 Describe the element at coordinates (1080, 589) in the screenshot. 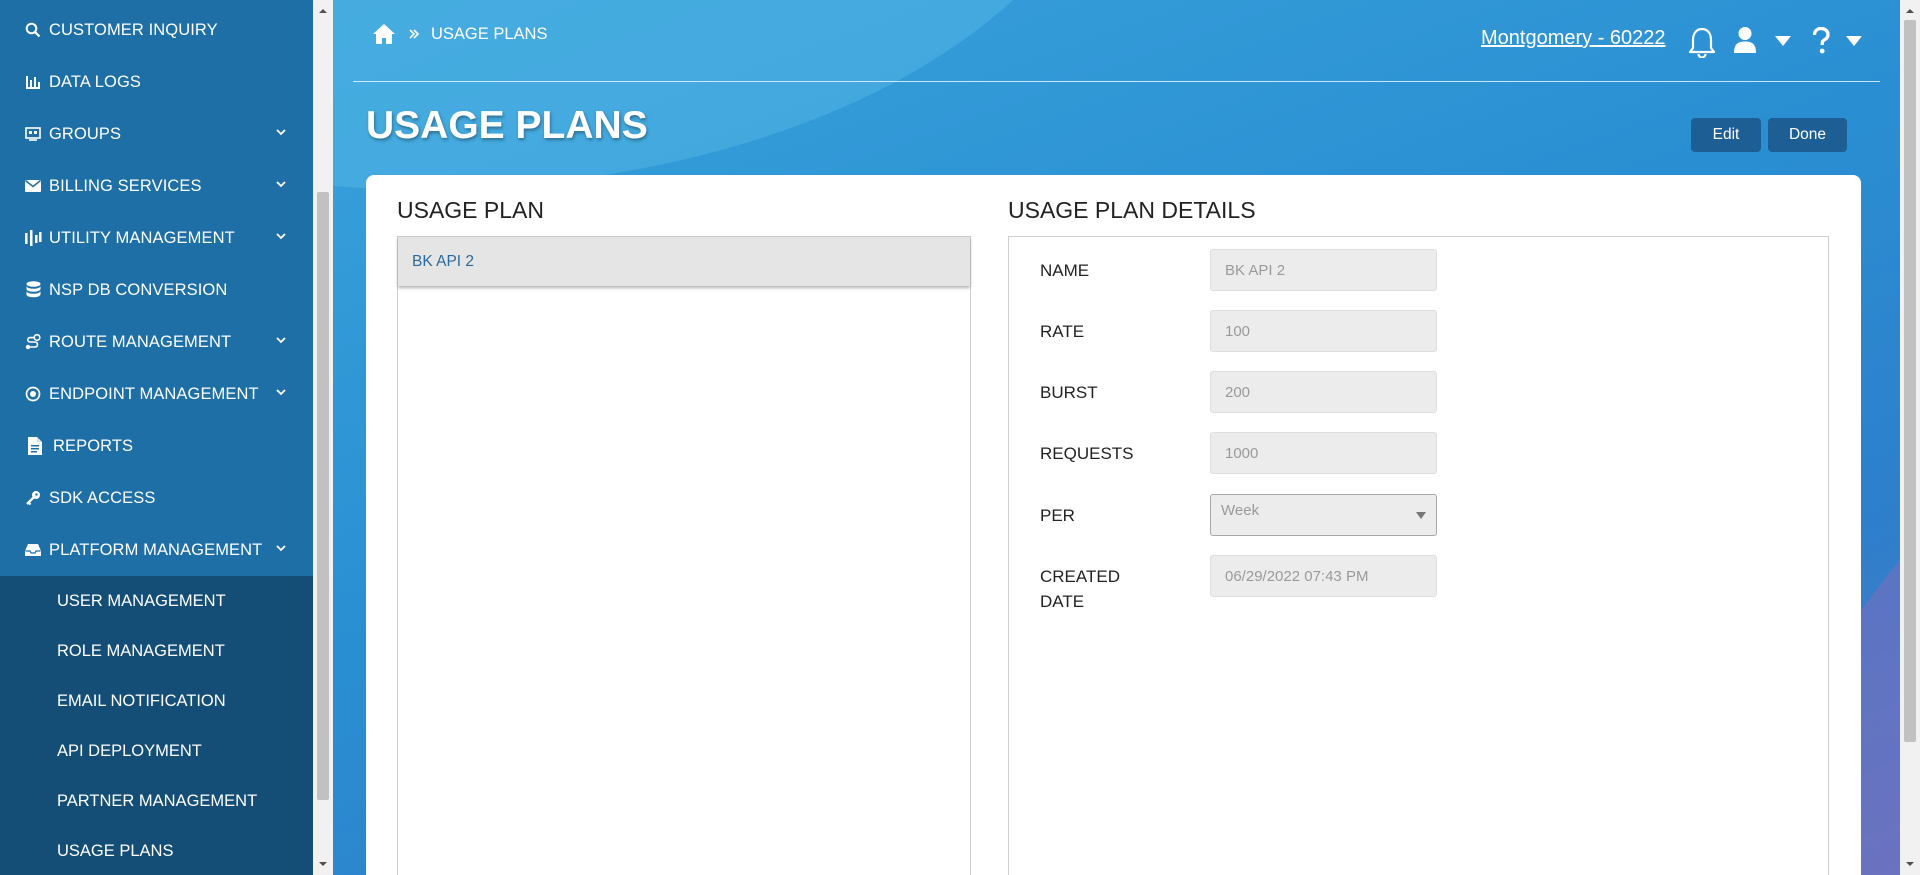

I see `created-date-label: CREATED DATE` at that location.